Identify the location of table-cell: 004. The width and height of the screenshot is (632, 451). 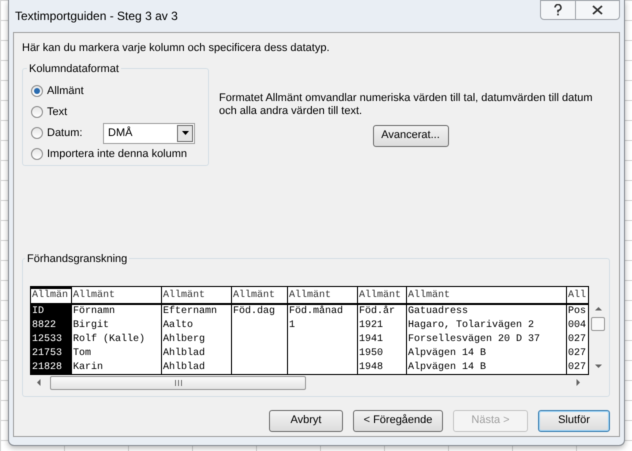
(577, 325).